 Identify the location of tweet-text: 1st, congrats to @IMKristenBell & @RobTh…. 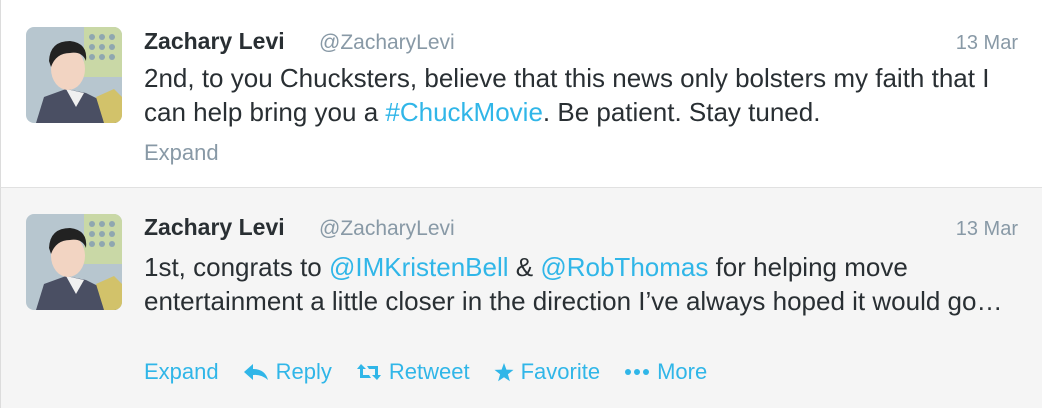
(584, 284).